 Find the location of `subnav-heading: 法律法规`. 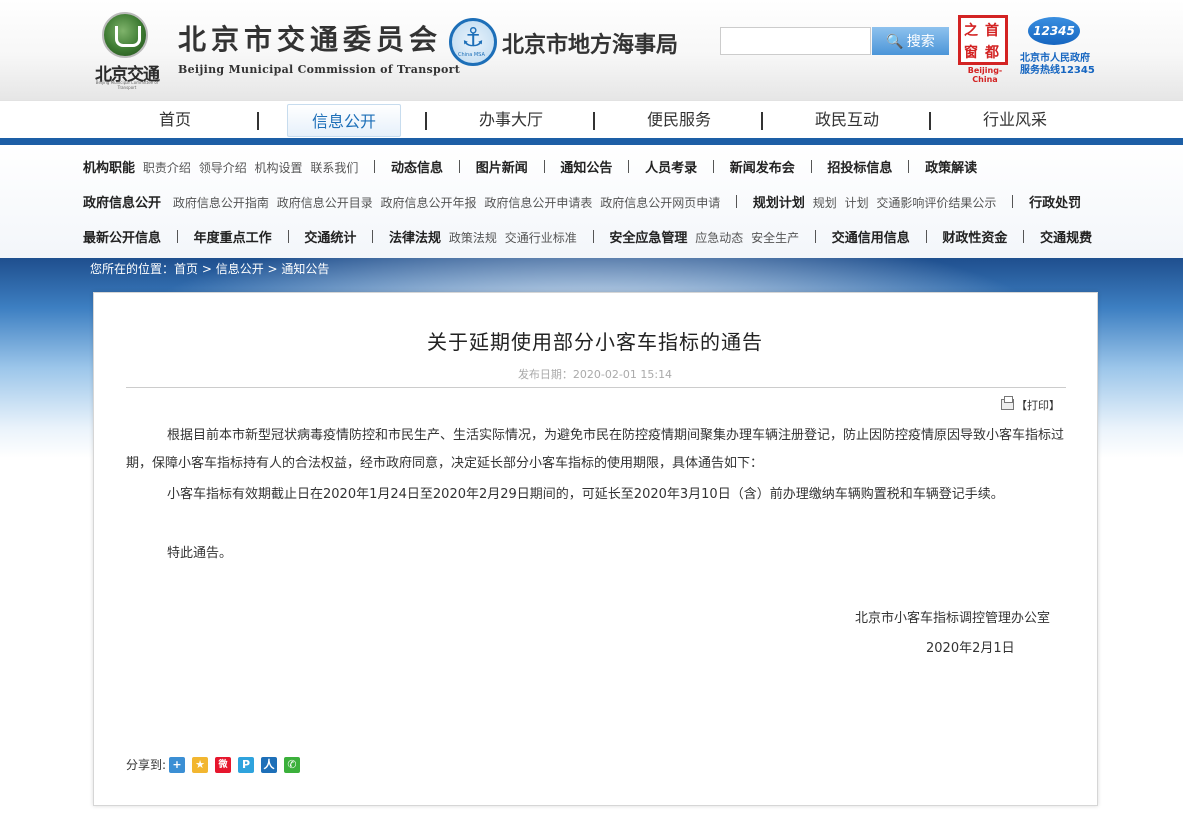

subnav-heading: 法律法规 is located at coordinates (415, 238).